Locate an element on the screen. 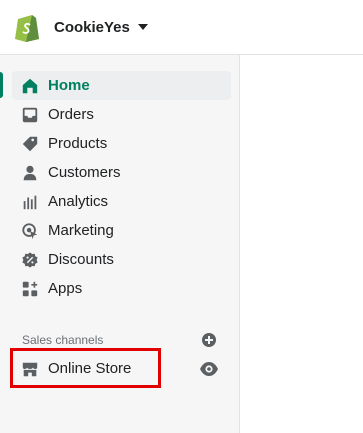 The height and width of the screenshot is (433, 363). target-icon is located at coordinates (30, 231).